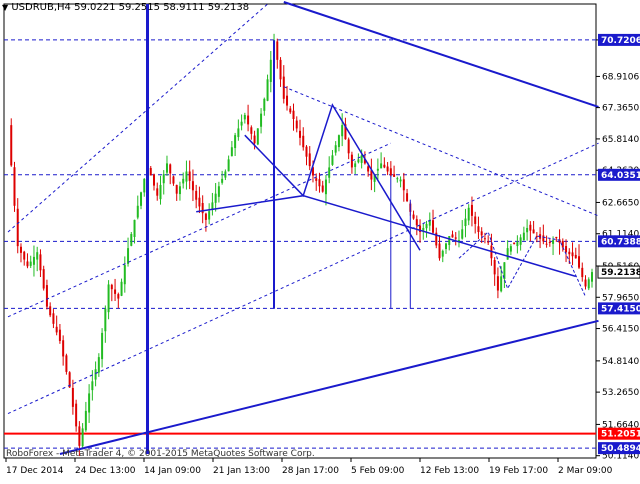 The height and width of the screenshot is (484, 640). I want to click on y-tick-label: 68.9106, so click(620, 77).